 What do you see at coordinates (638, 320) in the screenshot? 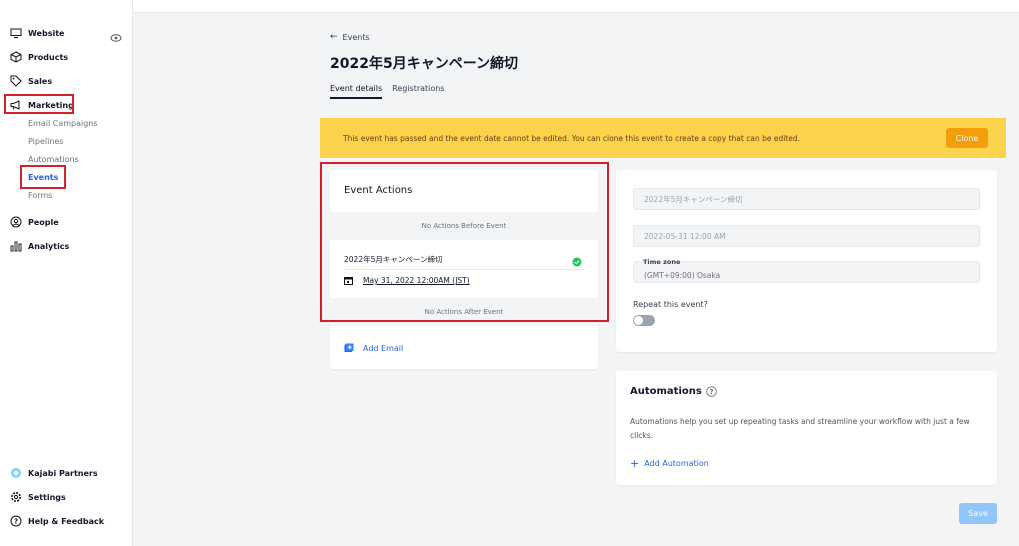
I see `toggle-knob` at bounding box center [638, 320].